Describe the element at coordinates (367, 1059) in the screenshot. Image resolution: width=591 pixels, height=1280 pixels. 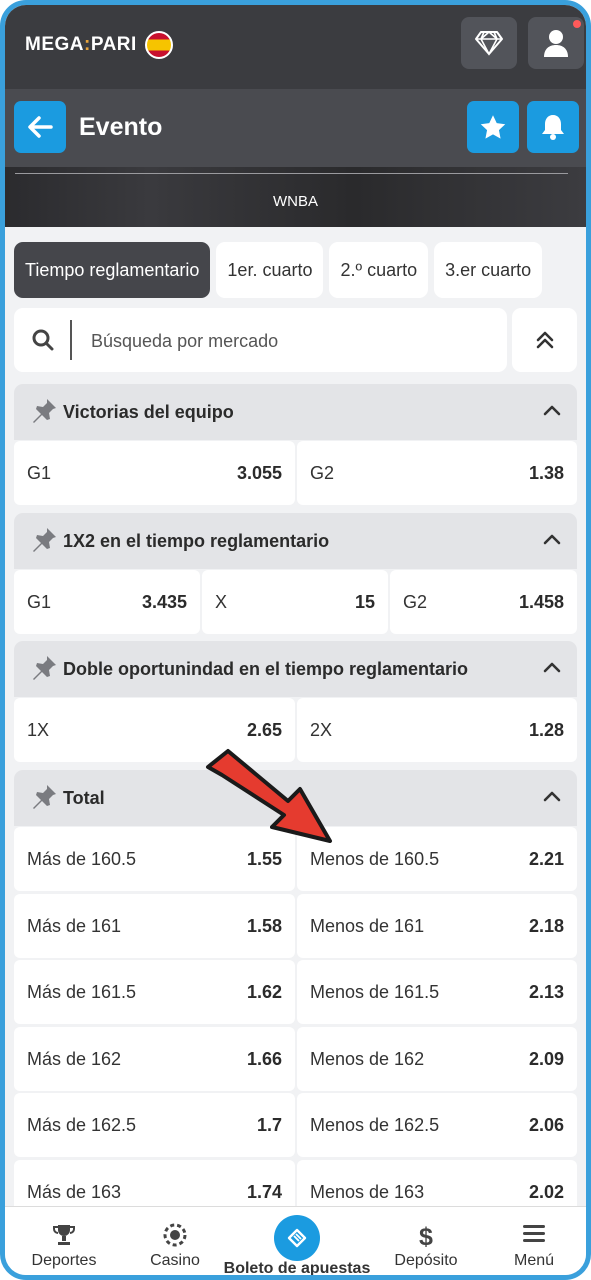
I see `outcome-label: Menos de 162` at that location.